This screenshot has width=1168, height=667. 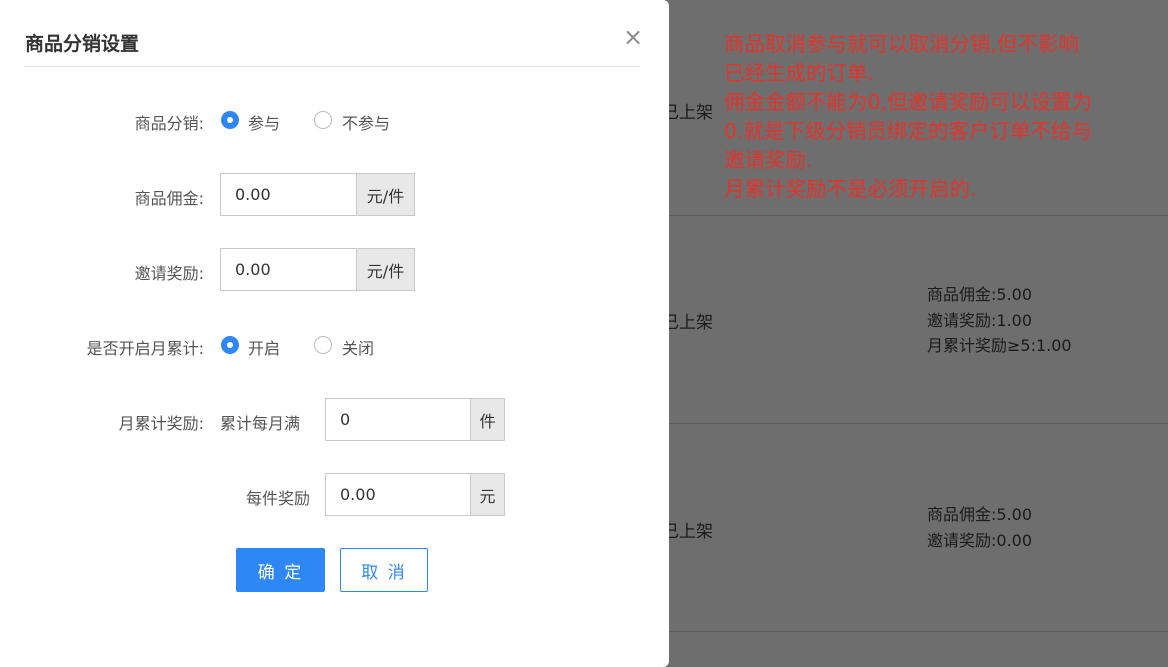 I want to click on distribution-label: 商品分销:, so click(x=169, y=123).